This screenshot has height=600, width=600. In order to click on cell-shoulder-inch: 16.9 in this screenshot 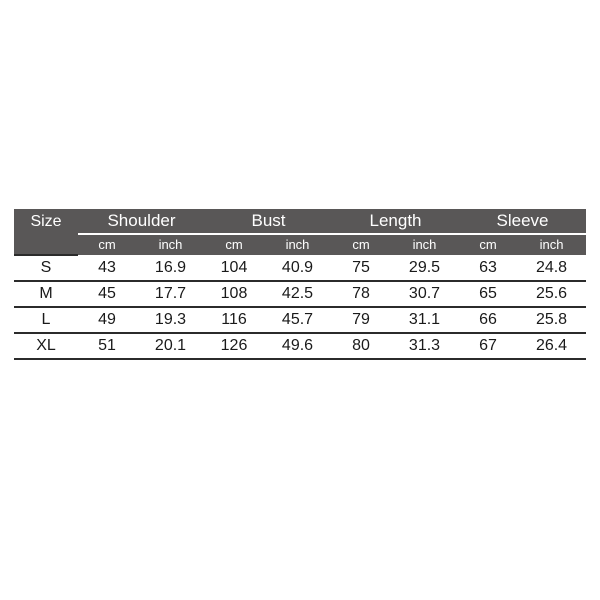, I will do `click(170, 268)`.